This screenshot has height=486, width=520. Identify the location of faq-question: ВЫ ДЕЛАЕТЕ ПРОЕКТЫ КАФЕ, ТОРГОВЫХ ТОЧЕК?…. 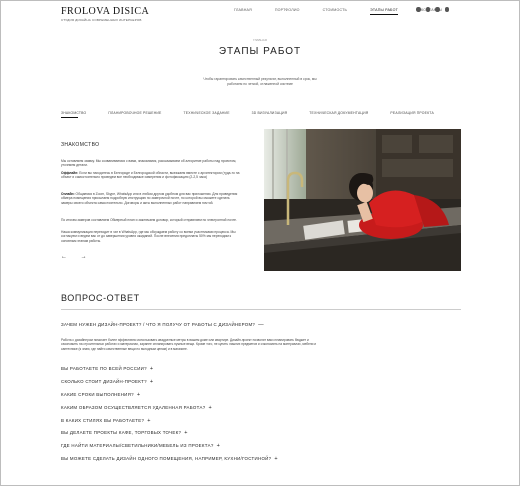
(124, 433).